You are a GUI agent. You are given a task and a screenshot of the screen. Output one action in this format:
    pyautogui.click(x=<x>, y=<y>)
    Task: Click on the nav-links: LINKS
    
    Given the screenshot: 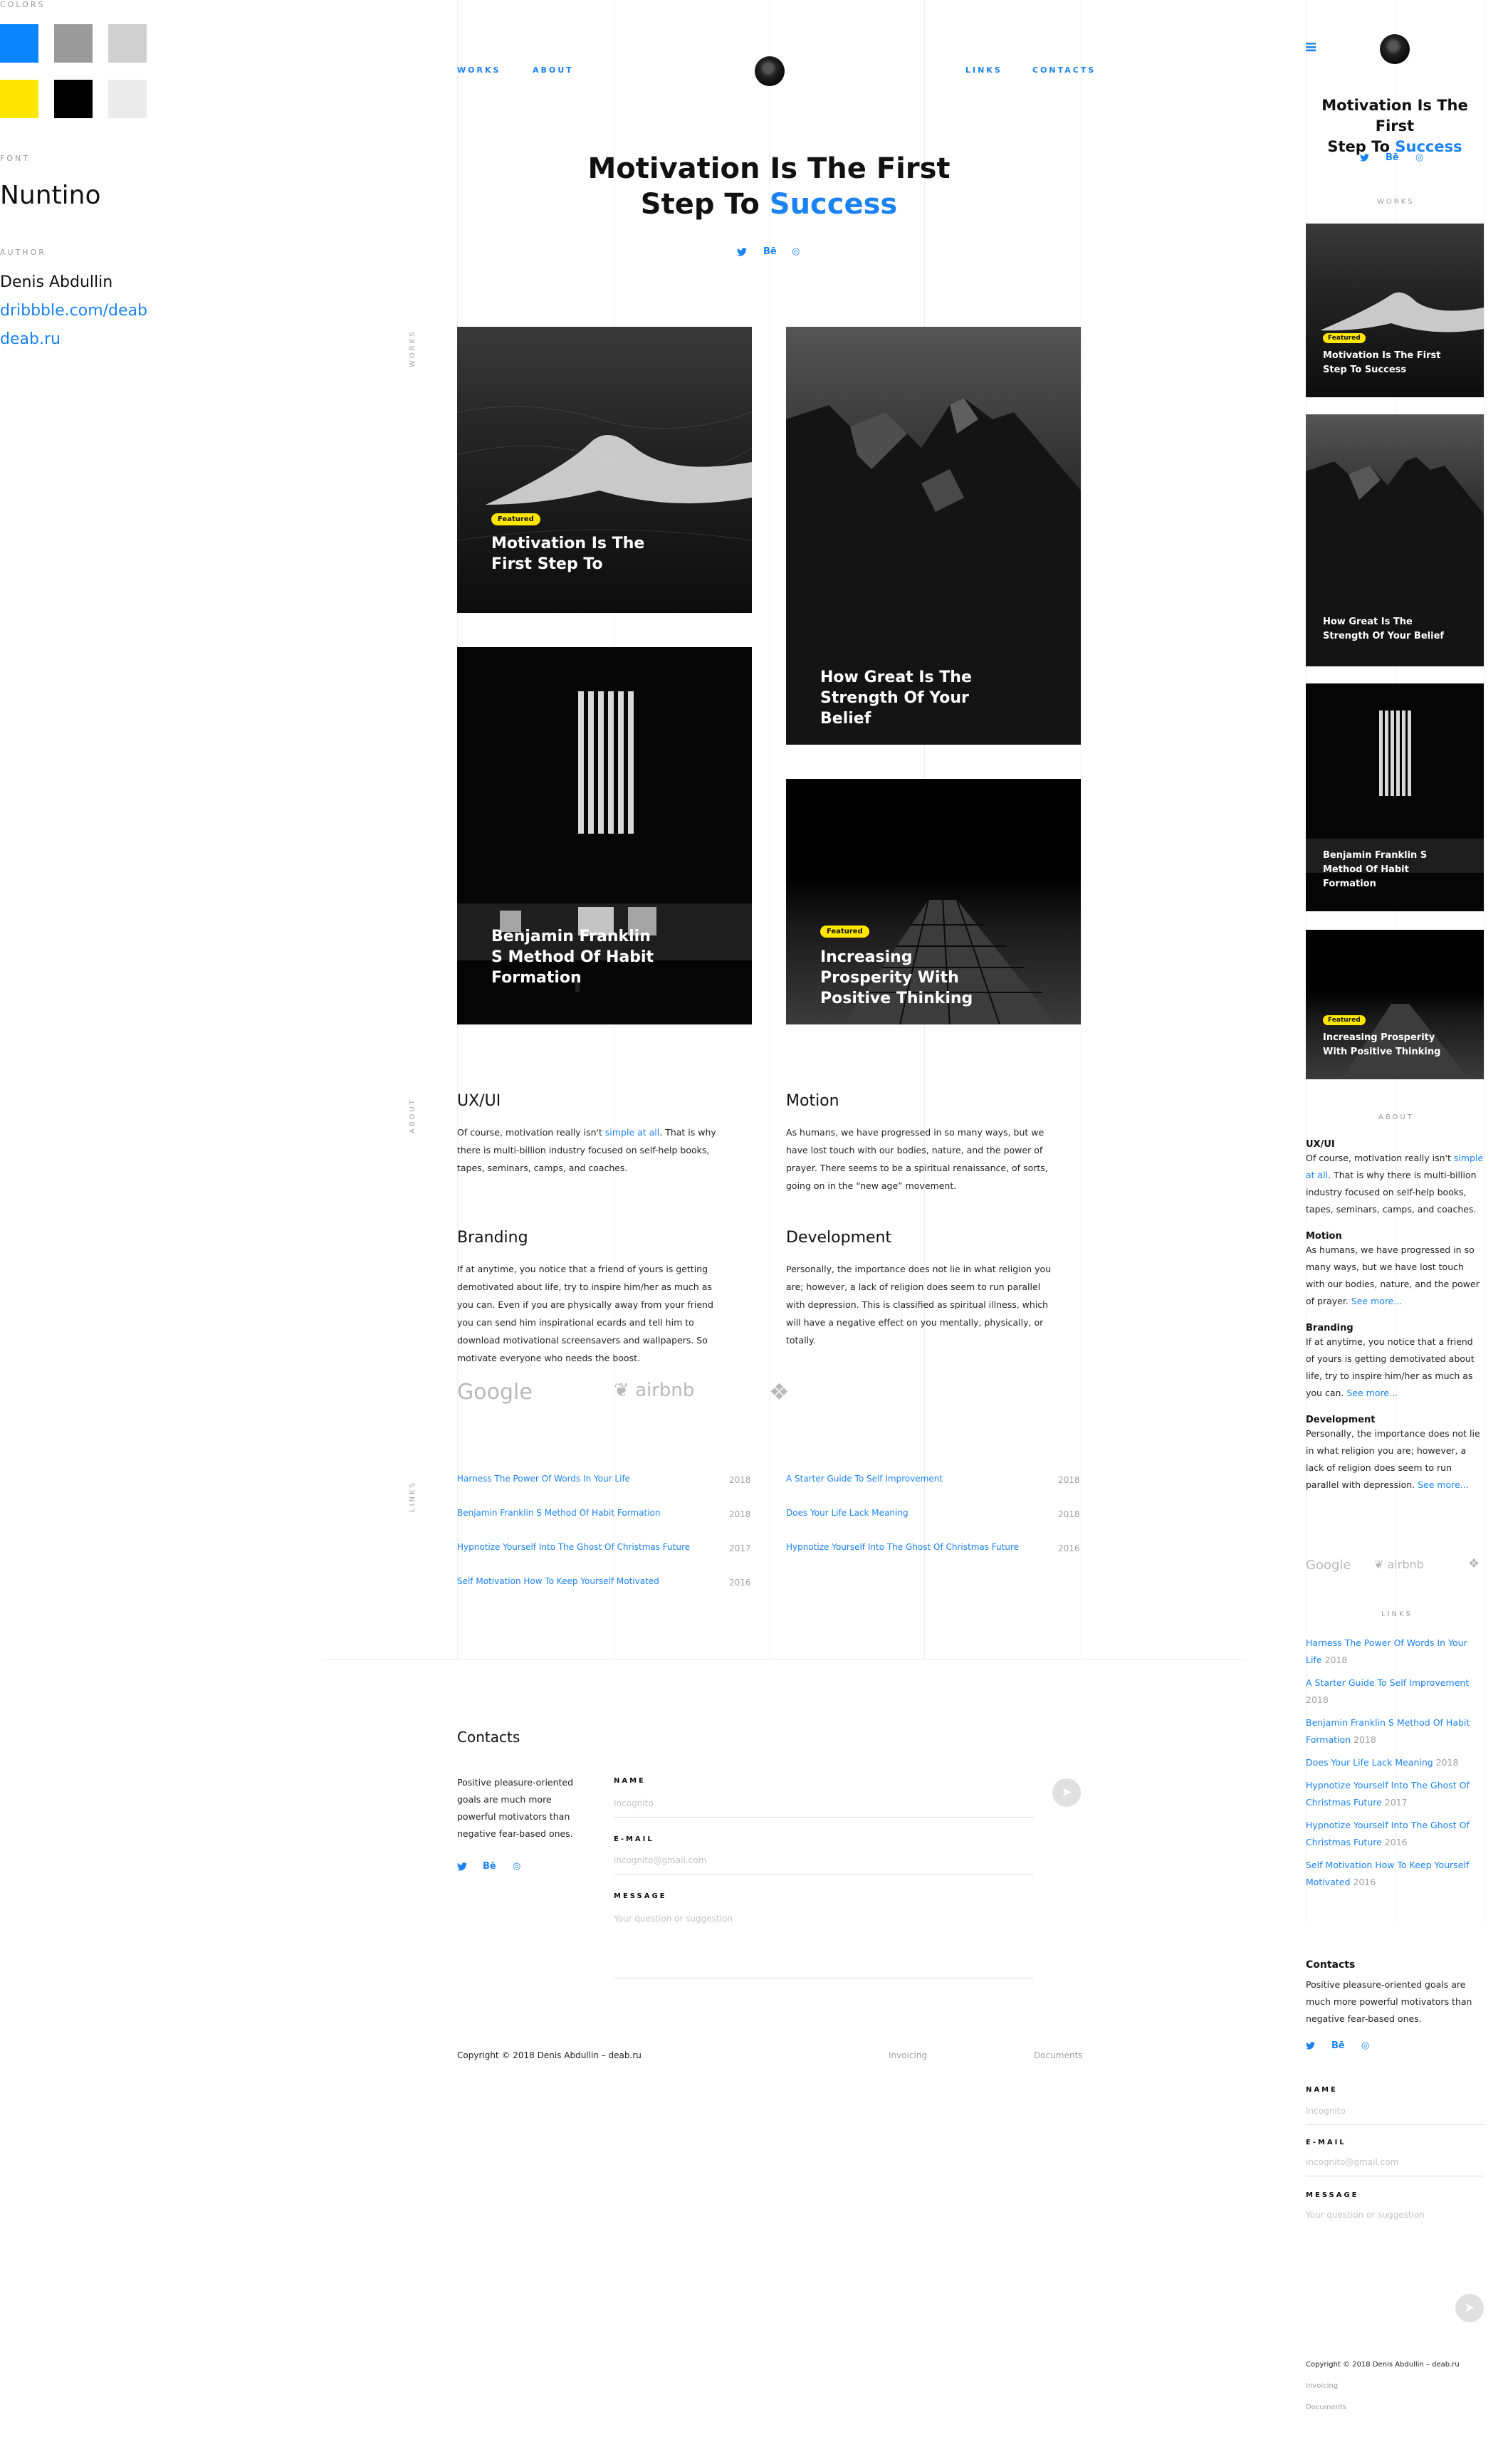 What is the action you would take?
    pyautogui.click(x=983, y=70)
    